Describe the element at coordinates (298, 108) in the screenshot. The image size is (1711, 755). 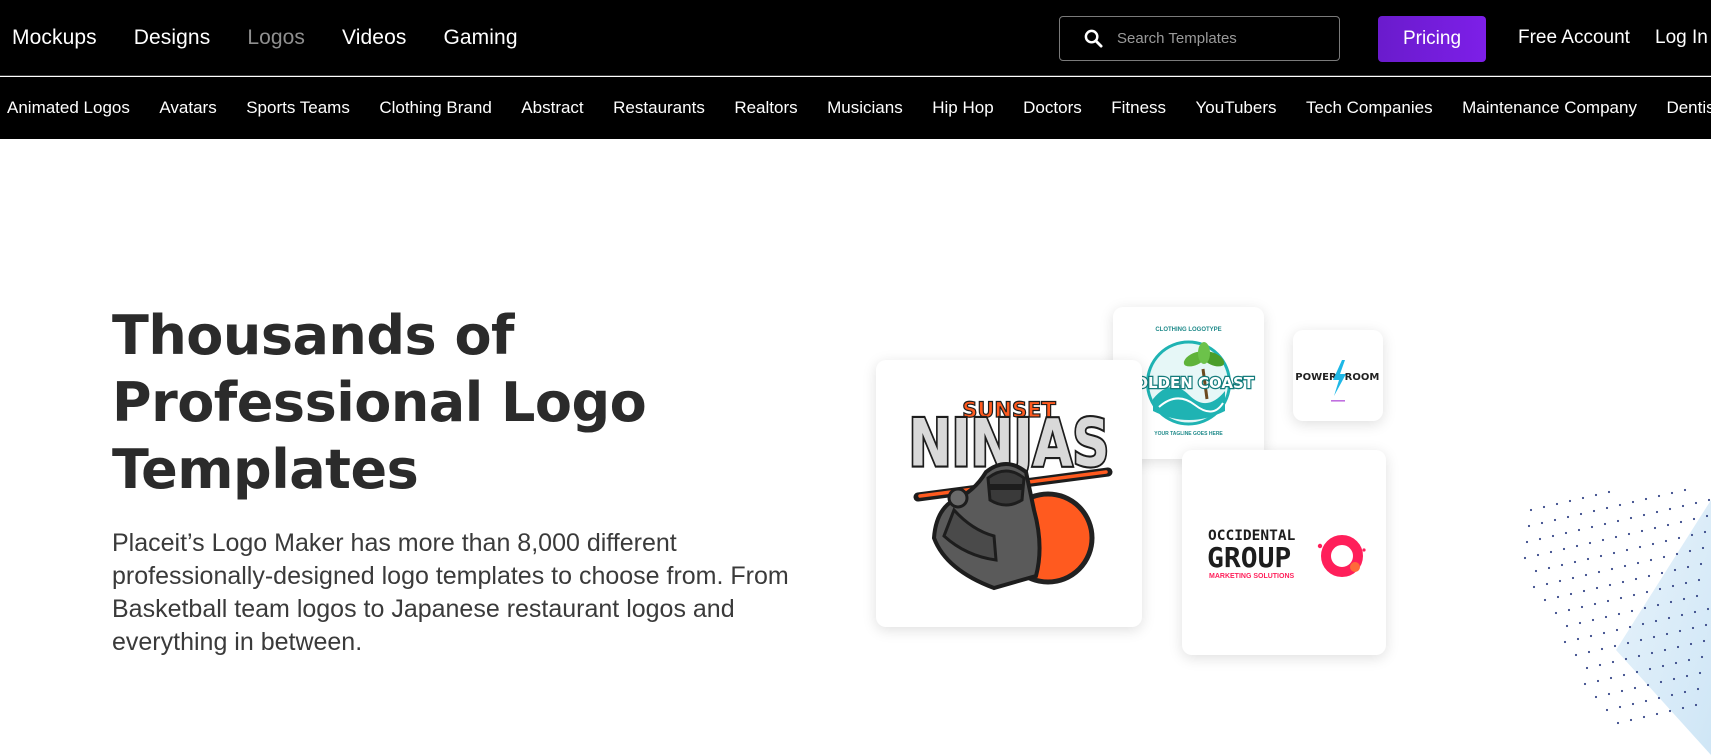
I see `category-sports-teams: Sports Teams` at that location.